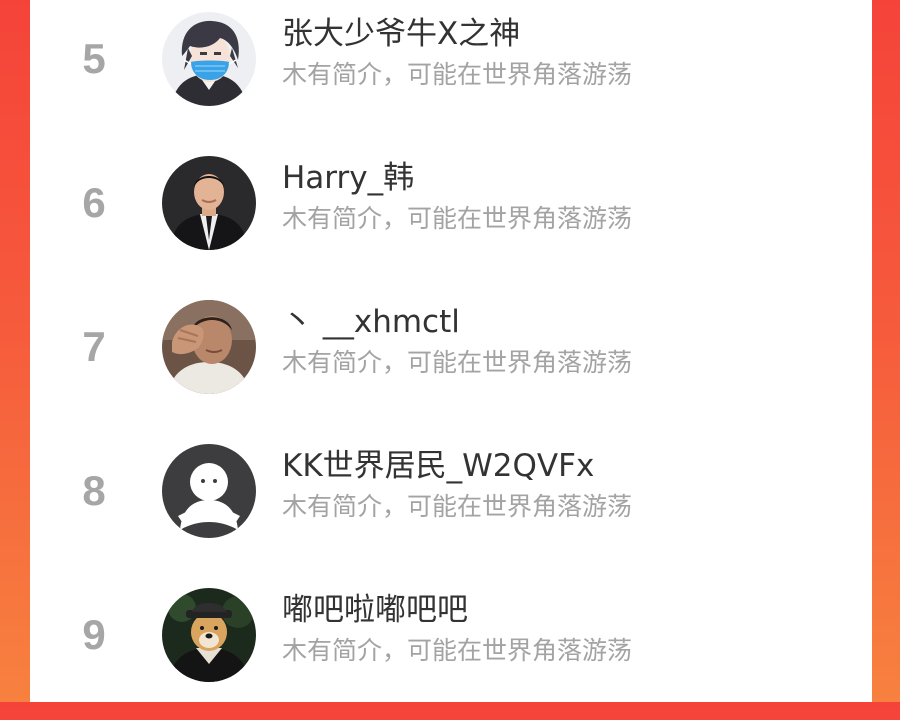  Describe the element at coordinates (94, 58) in the screenshot. I see `rank-number: 5` at that location.